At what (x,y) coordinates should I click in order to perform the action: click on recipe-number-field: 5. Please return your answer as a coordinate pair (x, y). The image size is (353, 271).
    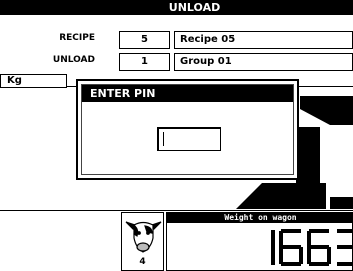
    Looking at the image, I should click on (144, 40).